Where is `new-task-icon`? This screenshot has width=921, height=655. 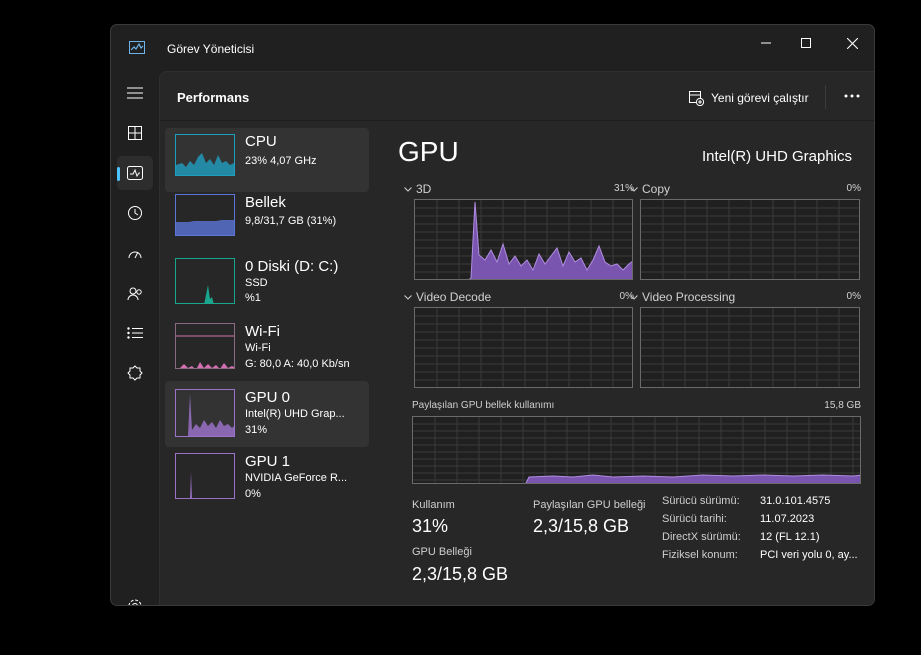 new-task-icon is located at coordinates (696, 98).